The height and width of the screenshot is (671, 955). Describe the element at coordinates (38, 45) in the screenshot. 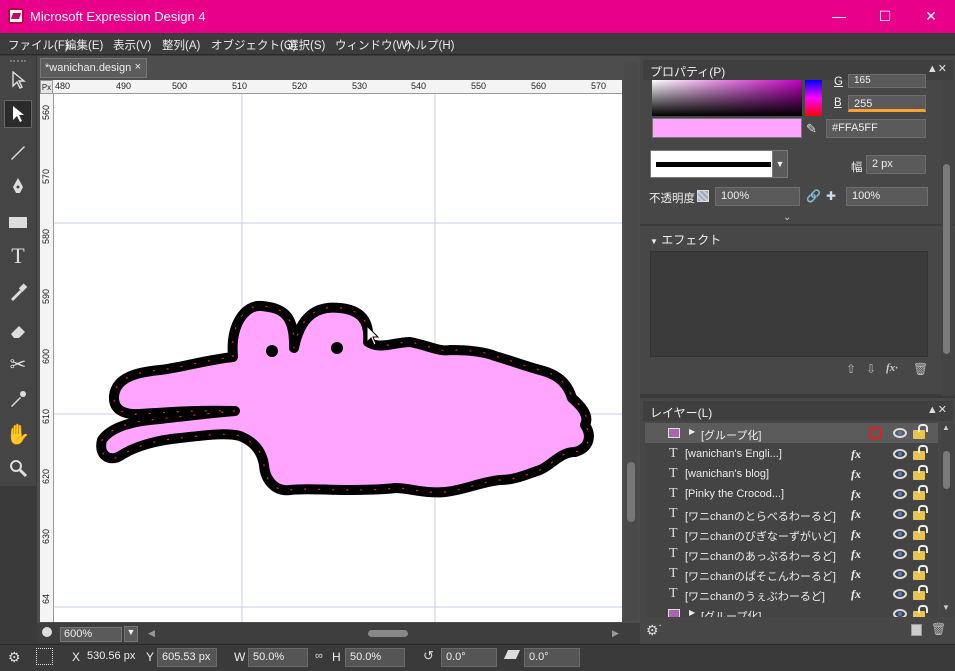

I see `menu-file: ファイル(F)` at that location.